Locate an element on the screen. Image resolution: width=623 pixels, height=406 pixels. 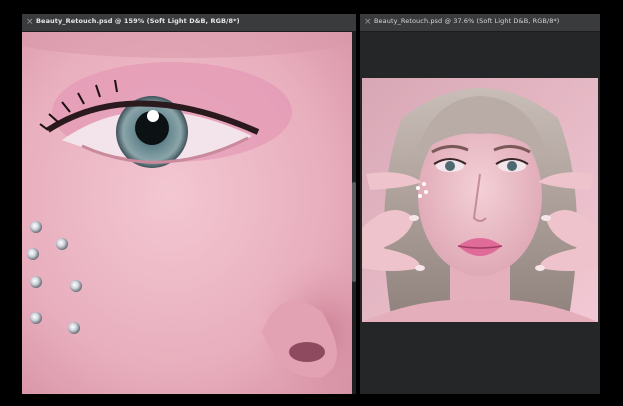
vertical-scrollbar is located at coordinates (354, 213).